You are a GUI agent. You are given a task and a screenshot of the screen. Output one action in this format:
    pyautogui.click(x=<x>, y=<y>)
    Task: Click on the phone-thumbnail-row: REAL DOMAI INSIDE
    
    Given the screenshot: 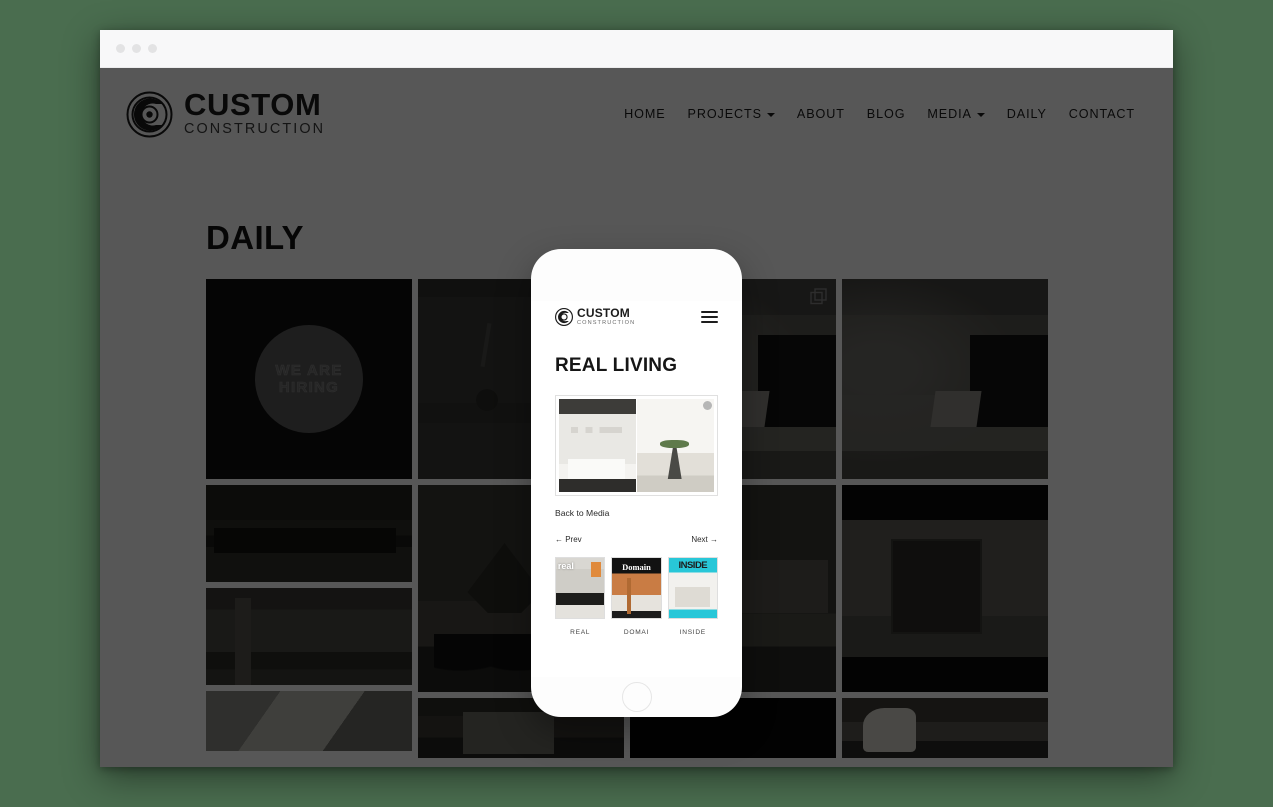 What is the action you would take?
    pyautogui.click(x=636, y=596)
    